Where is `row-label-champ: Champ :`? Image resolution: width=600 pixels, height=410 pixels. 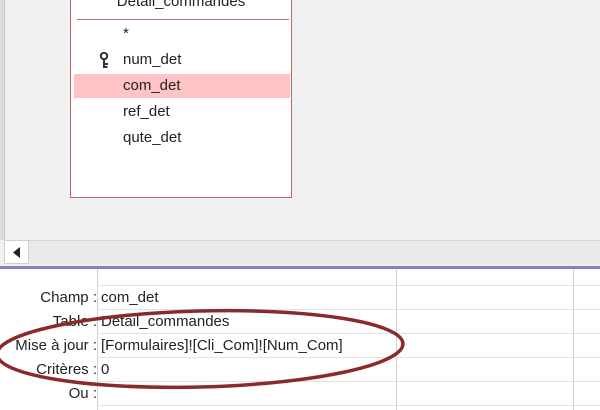
row-label-champ: Champ : is located at coordinates (68, 297).